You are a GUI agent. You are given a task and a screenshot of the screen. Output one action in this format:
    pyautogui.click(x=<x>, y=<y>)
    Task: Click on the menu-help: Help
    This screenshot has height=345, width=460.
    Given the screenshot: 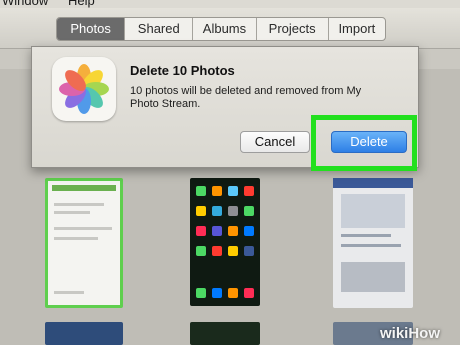 What is the action you would take?
    pyautogui.click(x=81, y=4)
    